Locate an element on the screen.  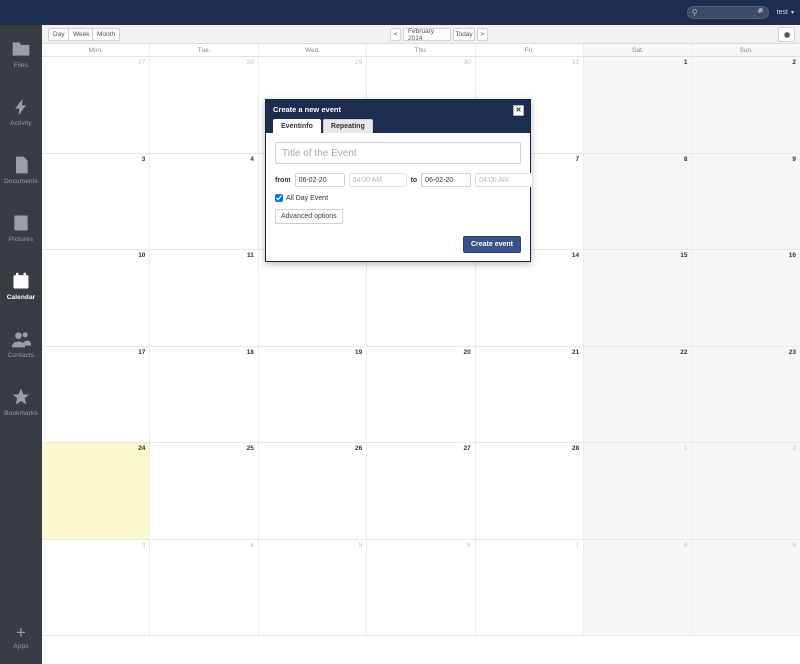
calendar-day-cell: 7 is located at coordinates (530, 587).